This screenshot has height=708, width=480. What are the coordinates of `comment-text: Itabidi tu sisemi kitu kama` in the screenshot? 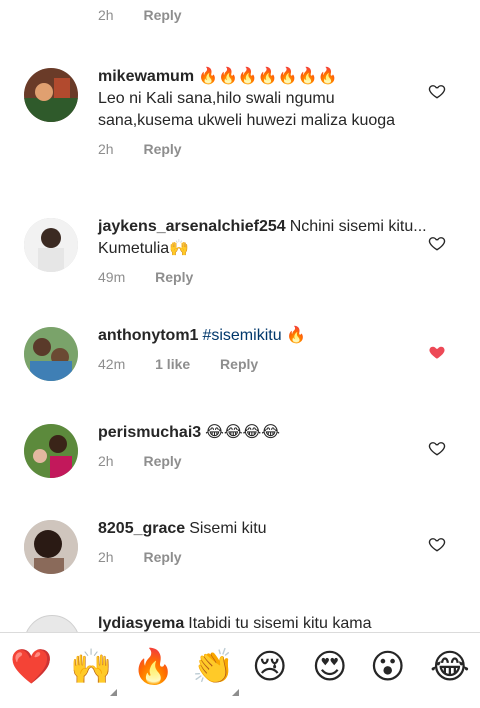 It's located at (280, 623).